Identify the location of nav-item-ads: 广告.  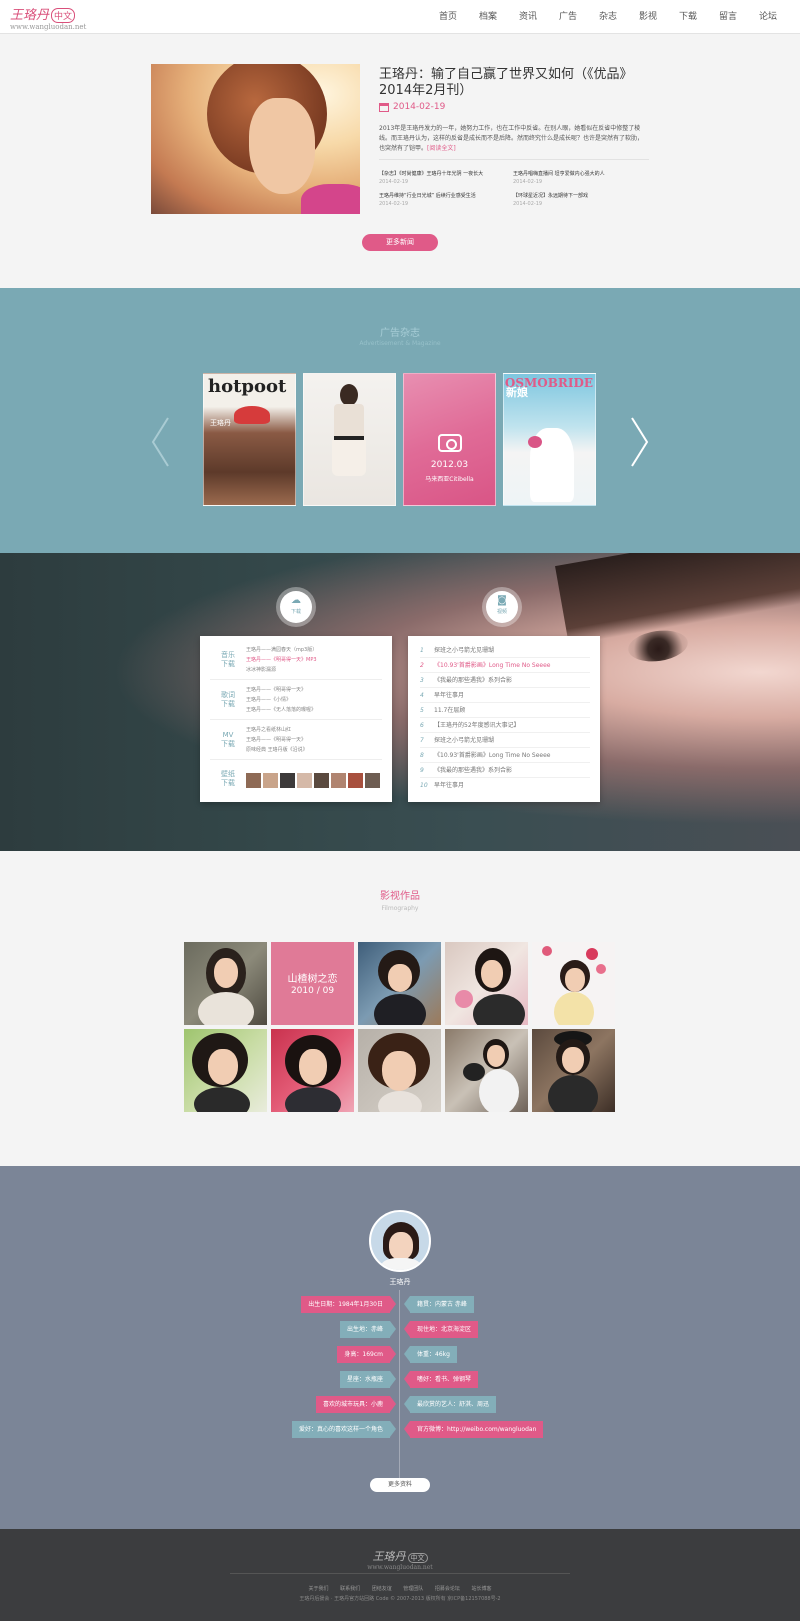
(568, 17).